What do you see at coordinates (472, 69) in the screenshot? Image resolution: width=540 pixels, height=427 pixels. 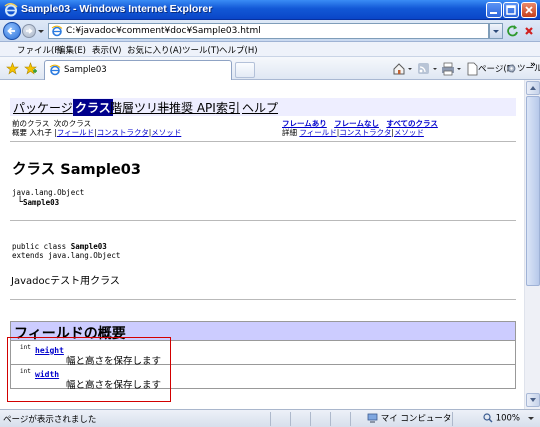 I see `page-icon` at bounding box center [472, 69].